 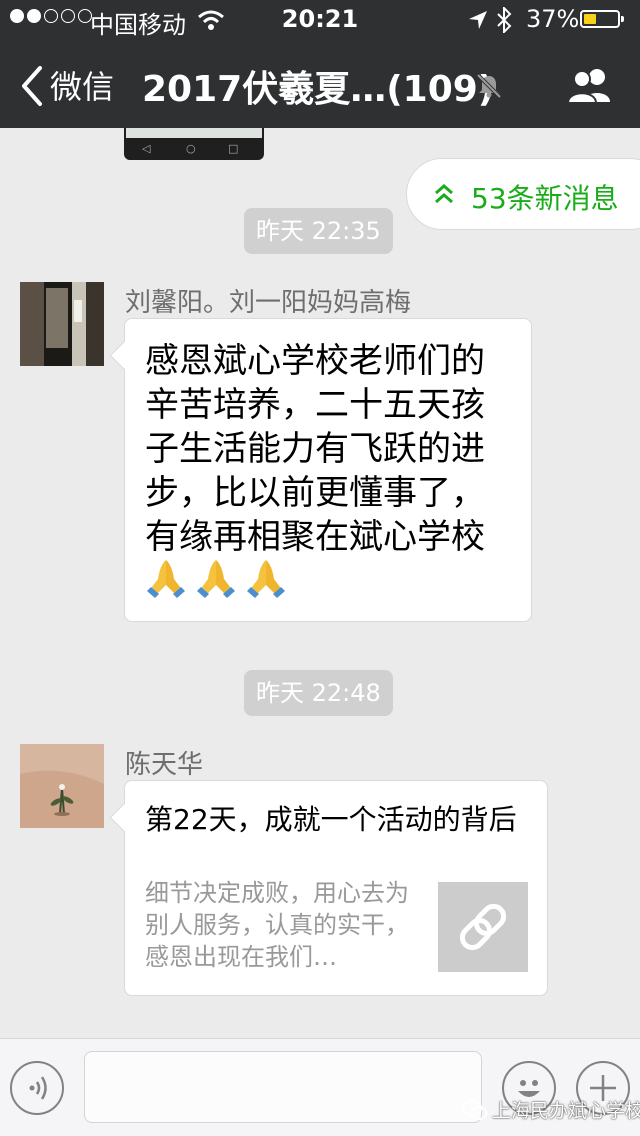 I want to click on link-thumbnail, so click(x=483, y=927).